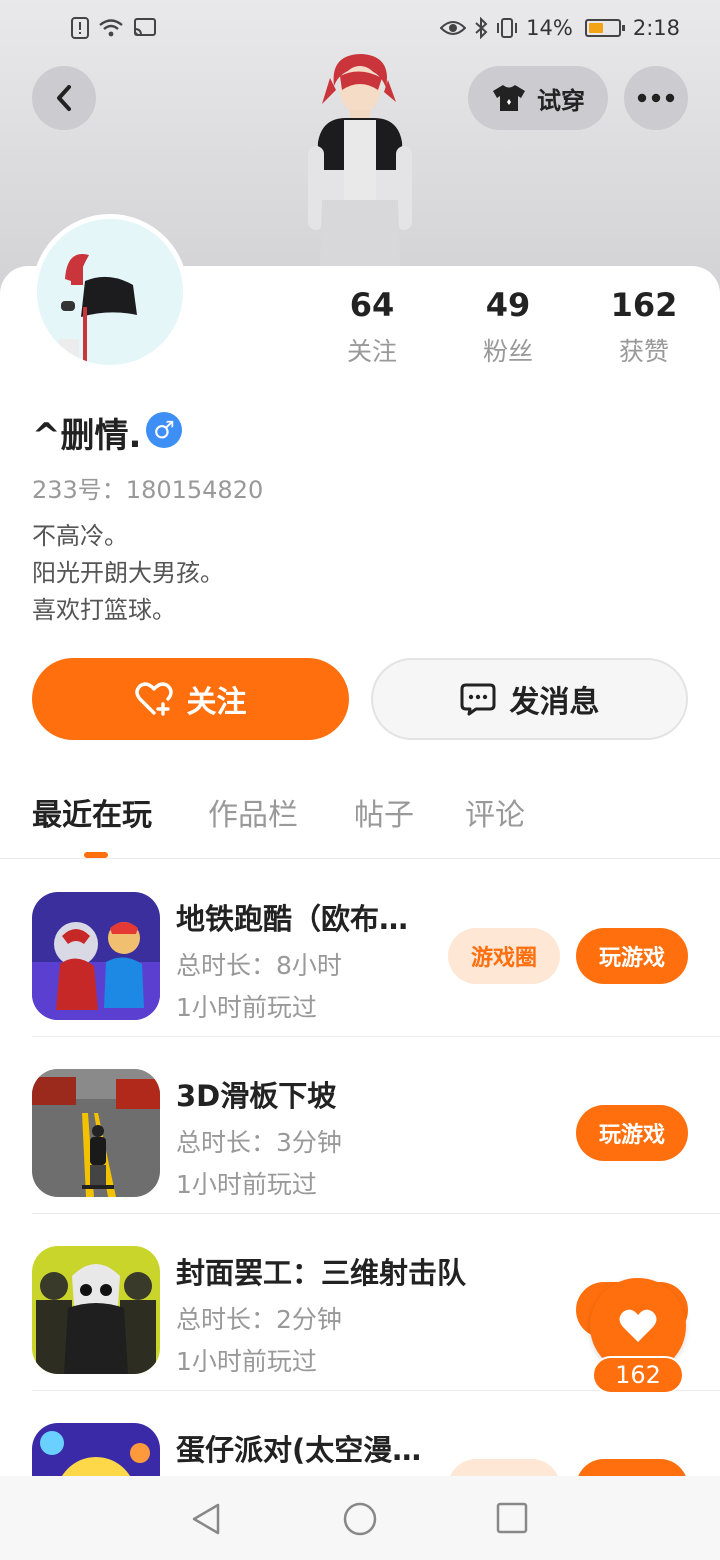 The image size is (720, 1560). What do you see at coordinates (372, 305) in the screenshot?
I see `stat-following-value: 64` at bounding box center [372, 305].